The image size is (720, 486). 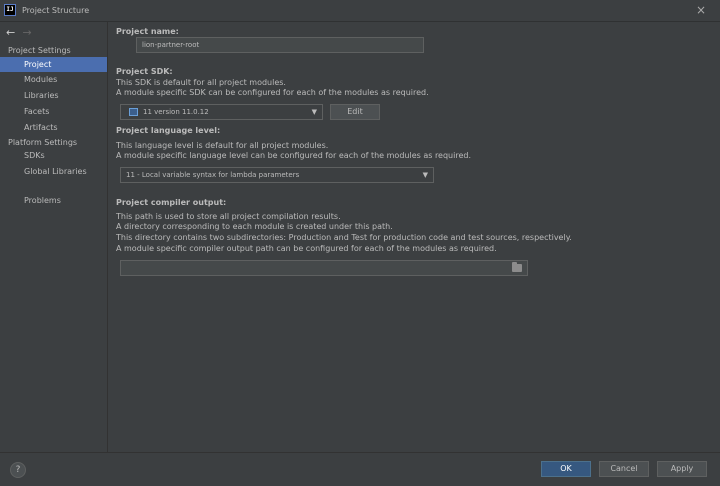 What do you see at coordinates (360, 469) in the screenshot?
I see `dialog-footer: ? OK Cancel Apply` at bounding box center [360, 469].